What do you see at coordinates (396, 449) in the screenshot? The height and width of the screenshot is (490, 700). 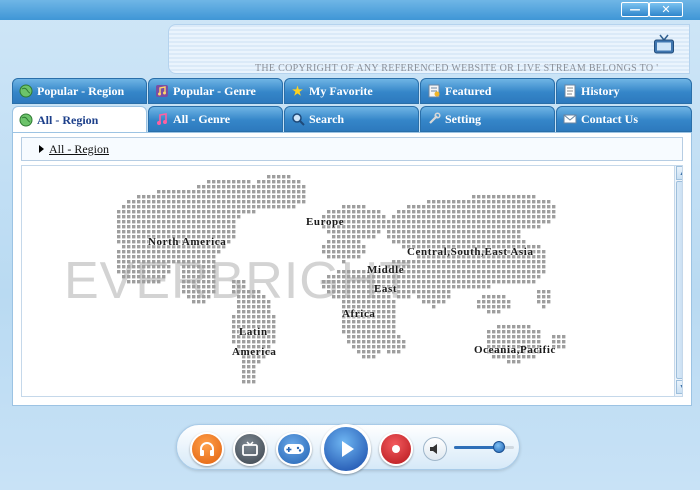 I see `record-button` at bounding box center [396, 449].